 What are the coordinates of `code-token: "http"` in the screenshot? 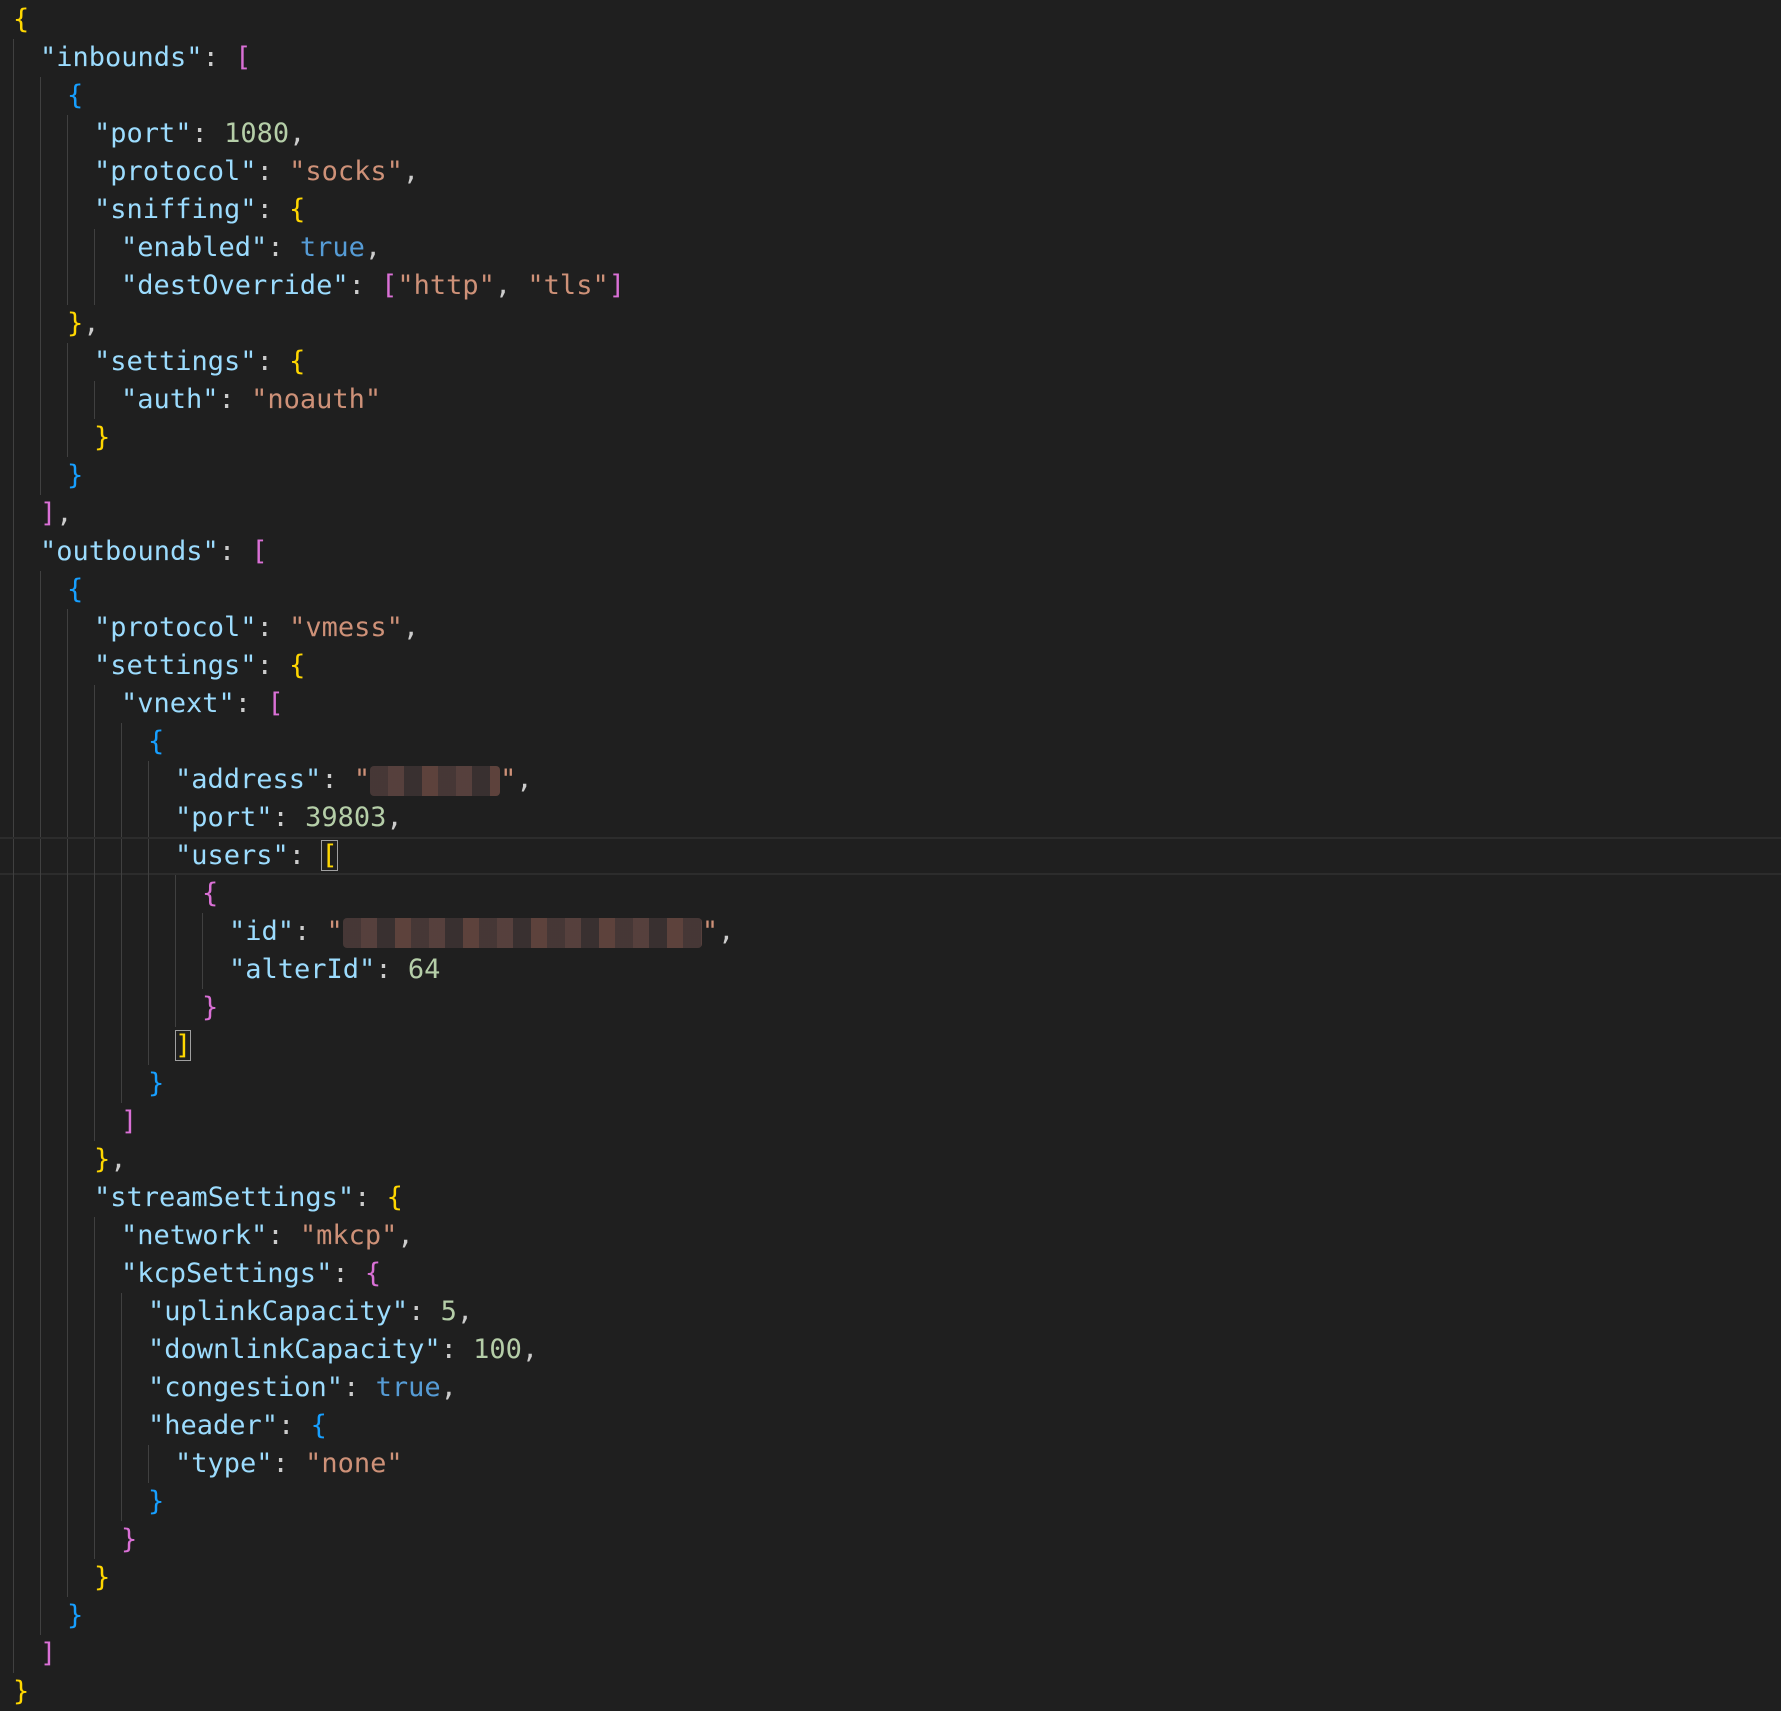 It's located at (446, 285).